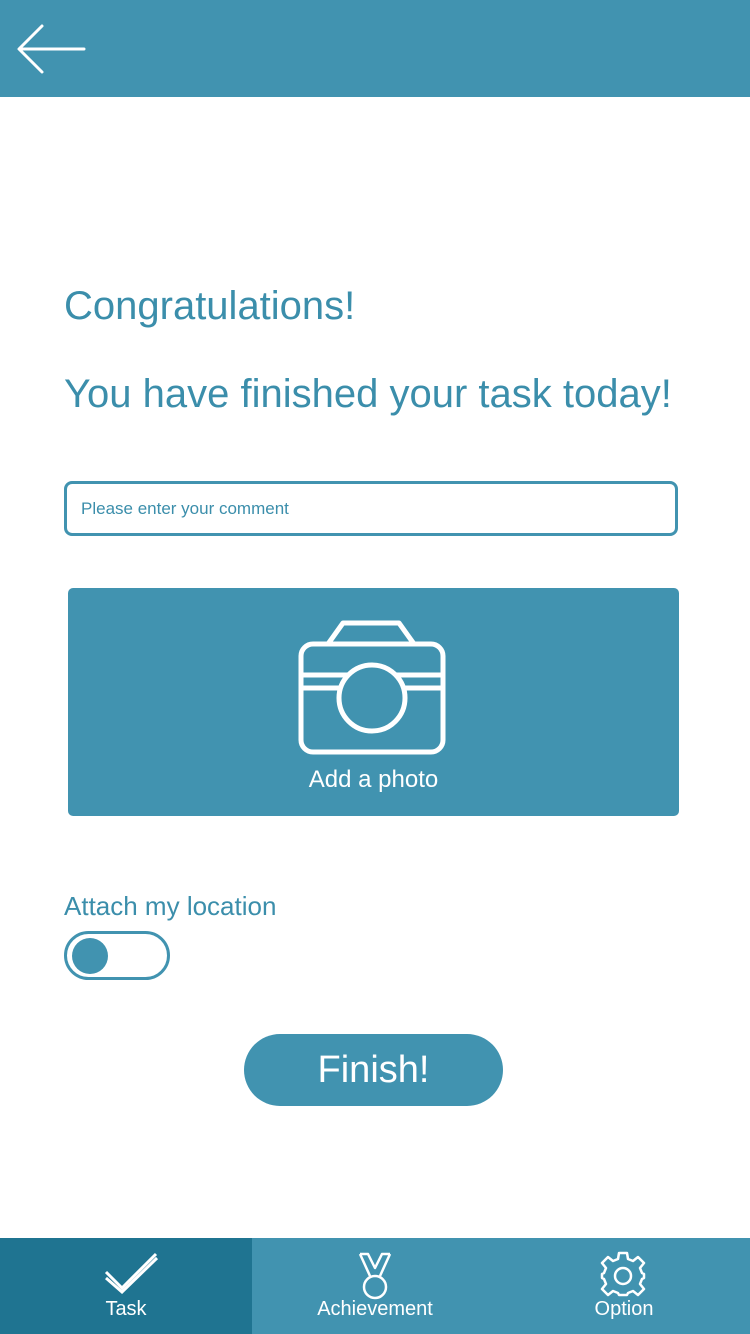 The width and height of the screenshot is (750, 1334). I want to click on nav-item-option: Option, so click(624, 1286).